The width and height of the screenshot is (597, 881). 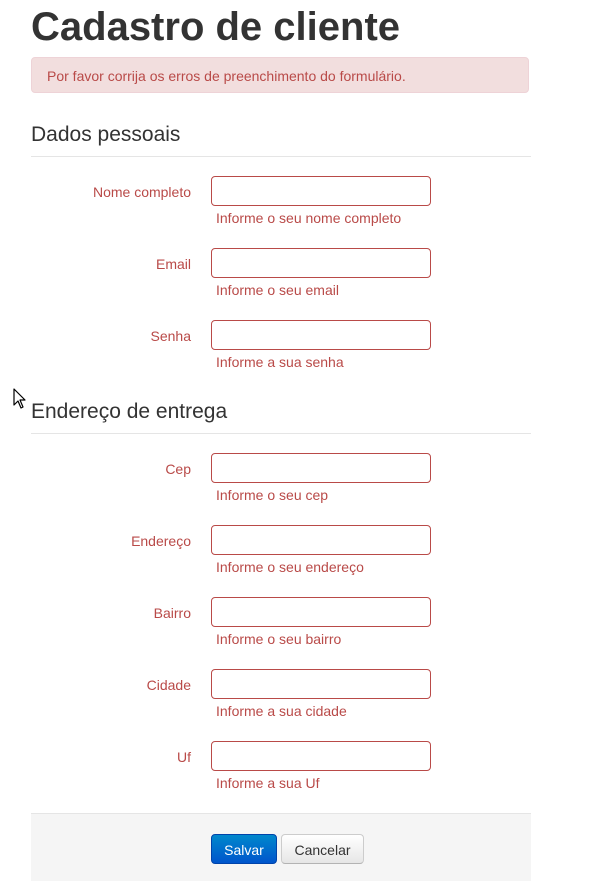 What do you see at coordinates (19, 398) in the screenshot?
I see `mouse-pointer-icon` at bounding box center [19, 398].